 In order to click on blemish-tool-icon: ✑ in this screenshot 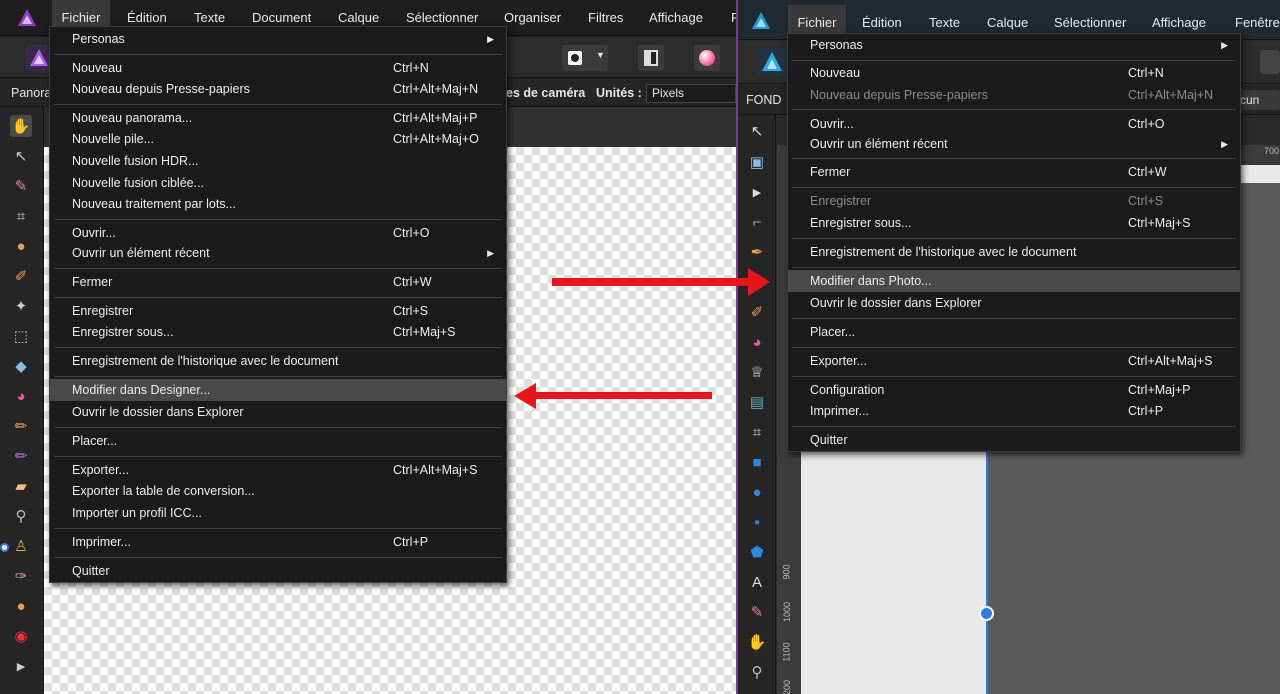, I will do `click(21, 576)`.